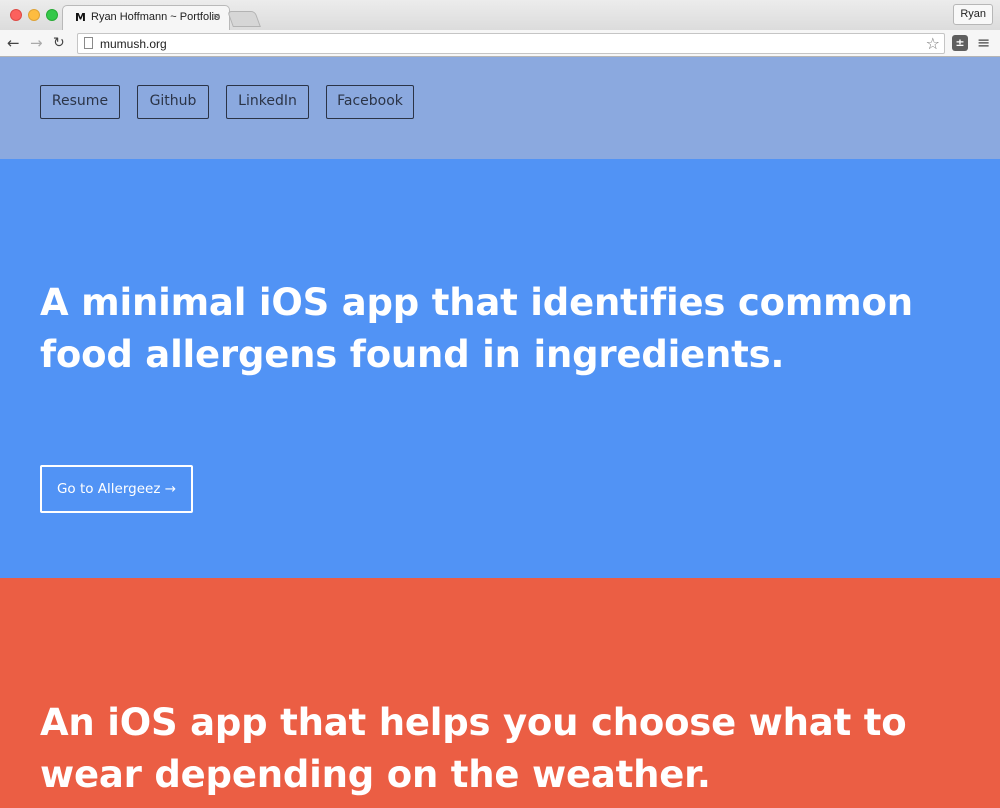 Image resolution: width=1000 pixels, height=808 pixels. What do you see at coordinates (13, 43) in the screenshot?
I see `back-arrow-icon: ←` at bounding box center [13, 43].